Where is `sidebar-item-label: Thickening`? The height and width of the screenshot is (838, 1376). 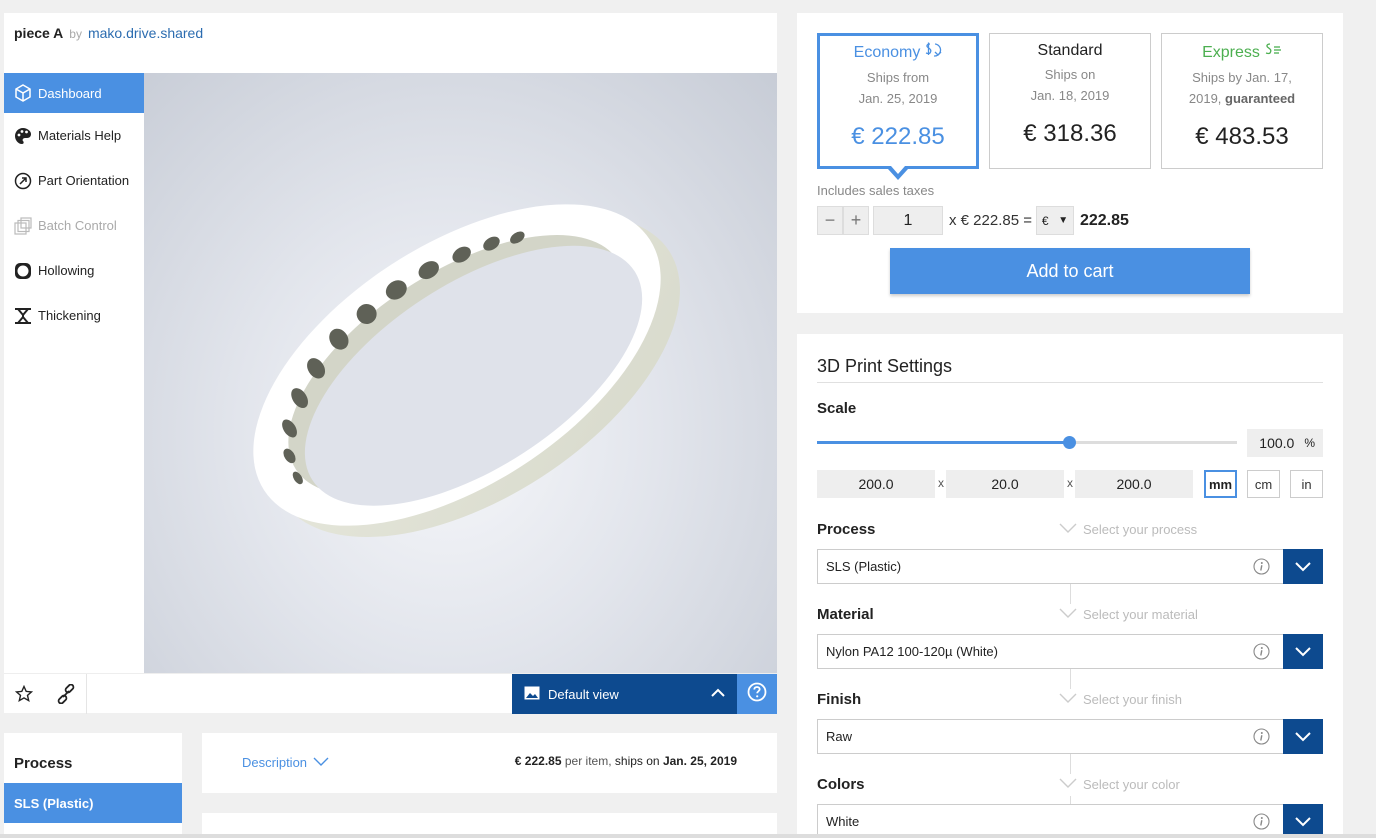 sidebar-item-label: Thickening is located at coordinates (69, 315).